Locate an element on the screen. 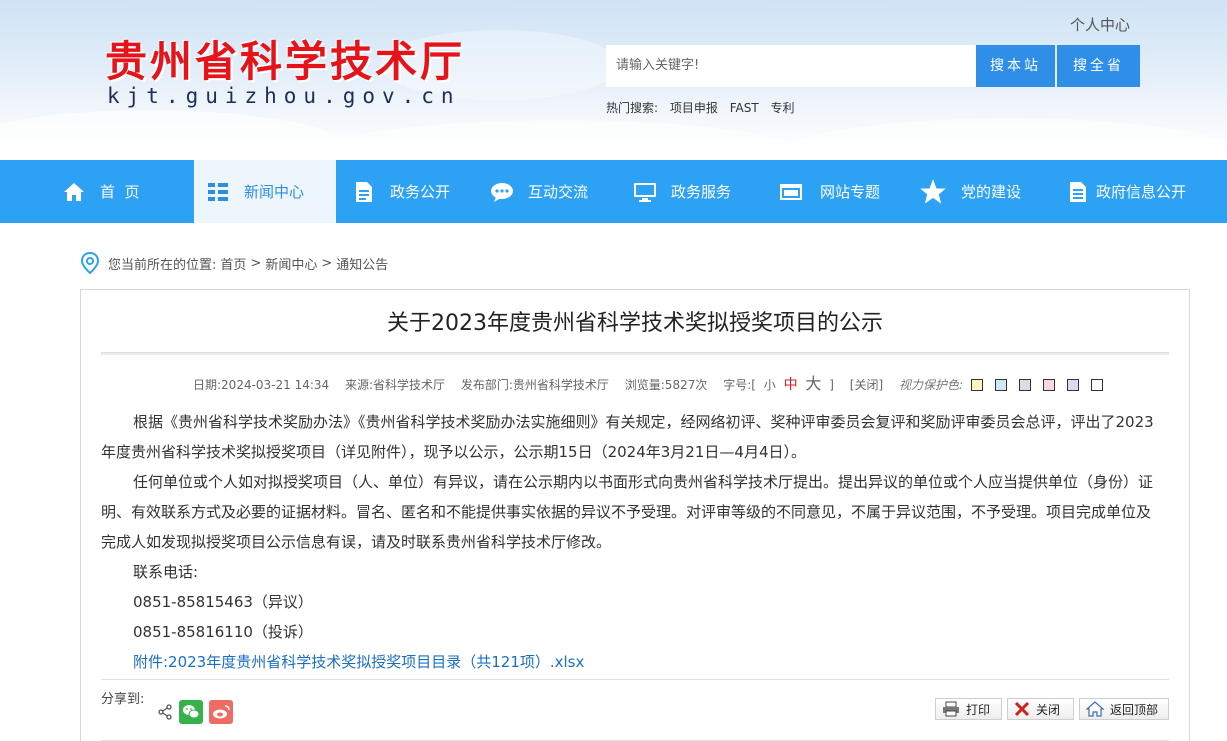  breadcrumb-link-news: 新闻中心 is located at coordinates (291, 263).